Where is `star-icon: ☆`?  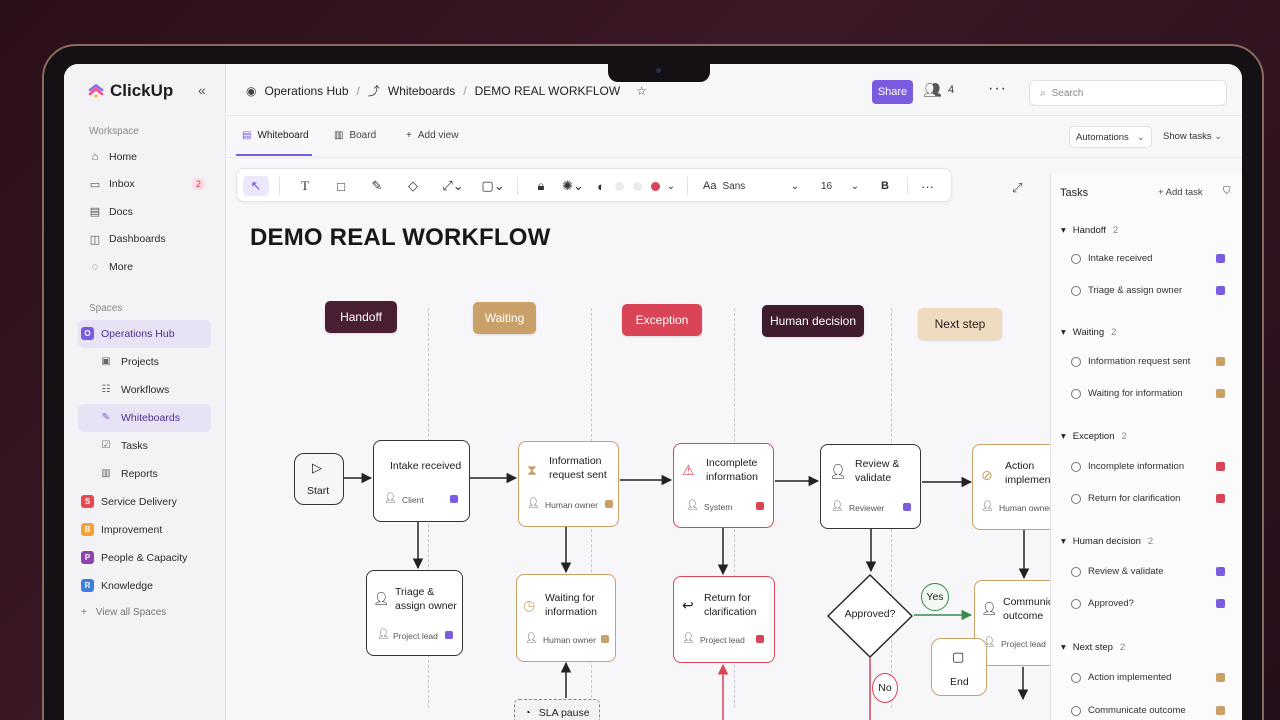 star-icon: ☆ is located at coordinates (641, 91).